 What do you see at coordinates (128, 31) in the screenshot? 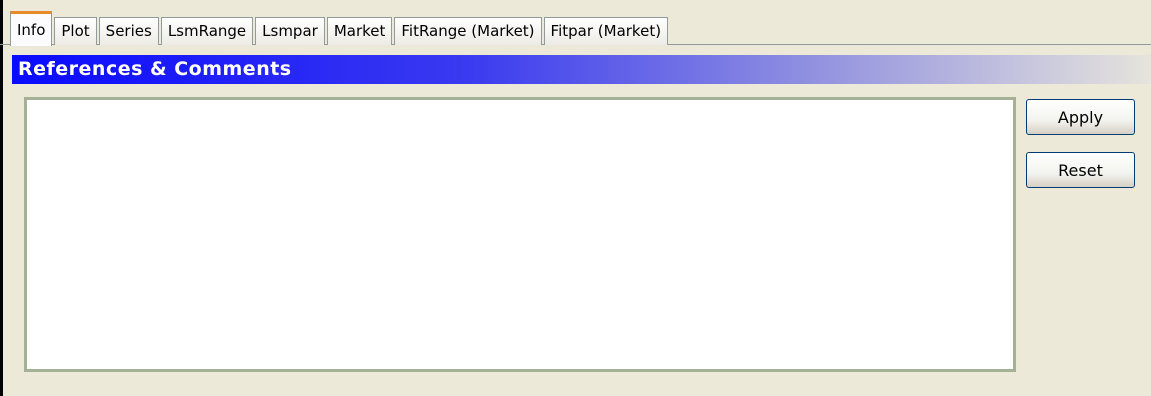
I see `tab-series: Series` at bounding box center [128, 31].